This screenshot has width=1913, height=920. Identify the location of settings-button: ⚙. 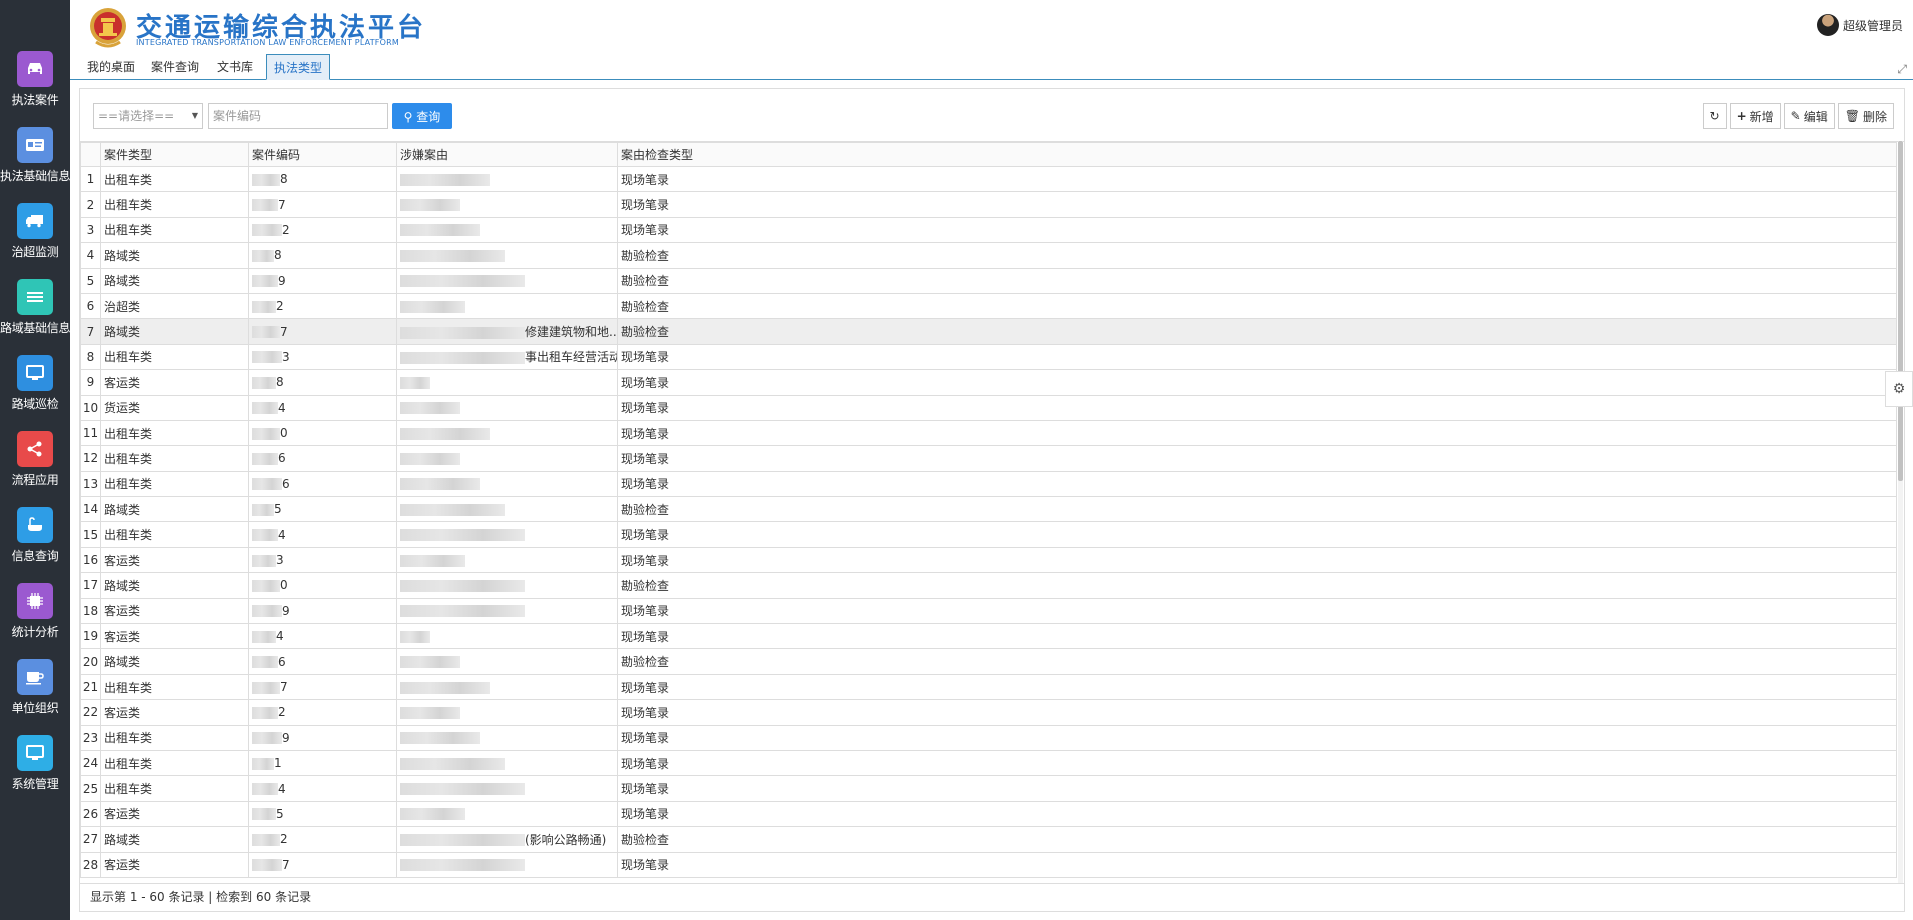
(1899, 389).